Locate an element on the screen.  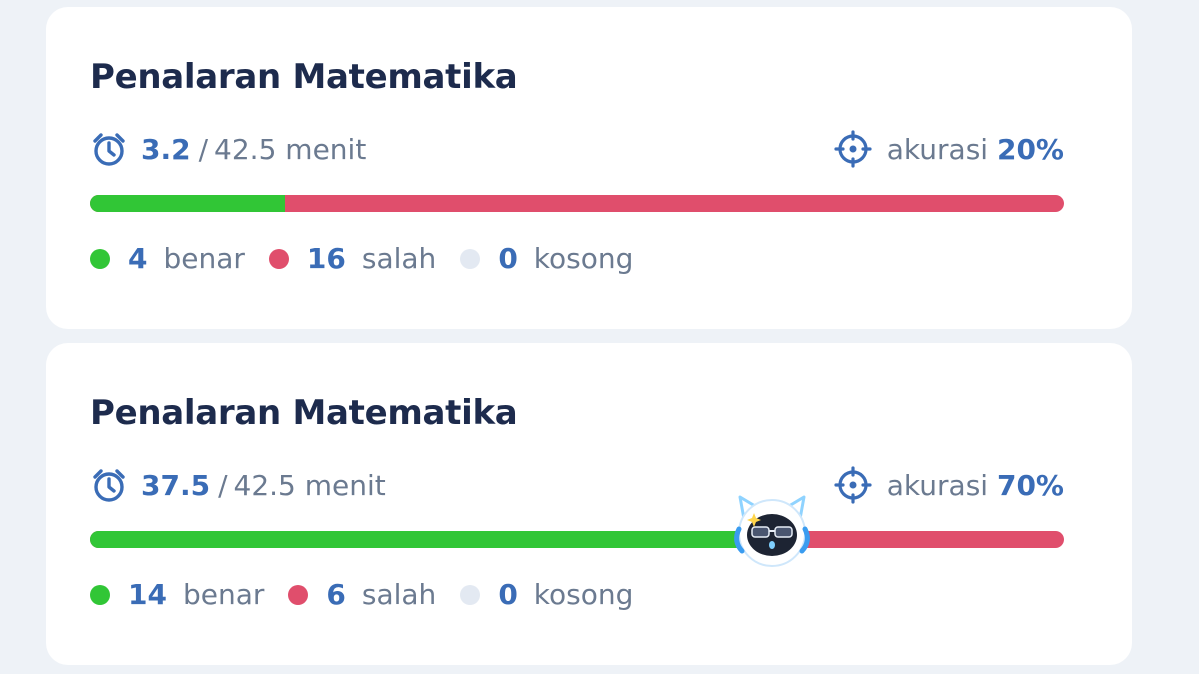
legend: 4 benar 16 salah 0 kosong is located at coordinates (373, 258).